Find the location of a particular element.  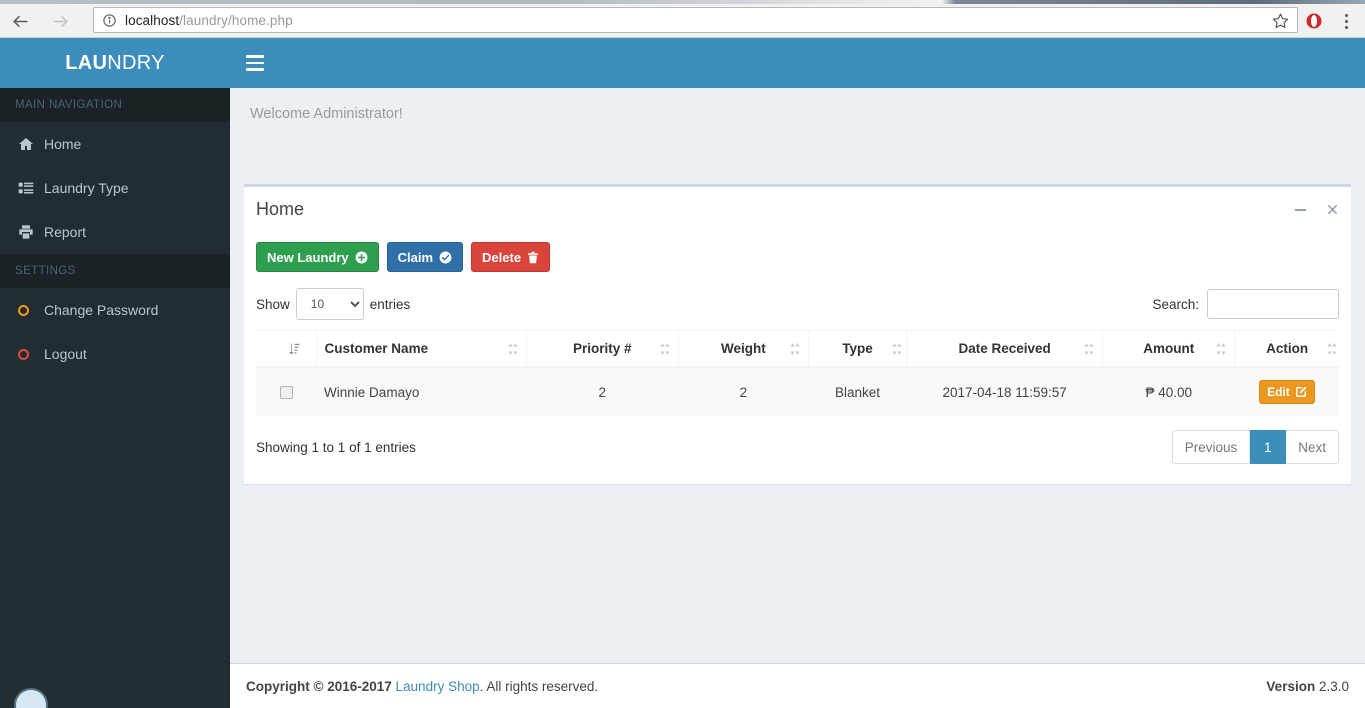

logo-rest-part: NDRY is located at coordinates (136, 62).